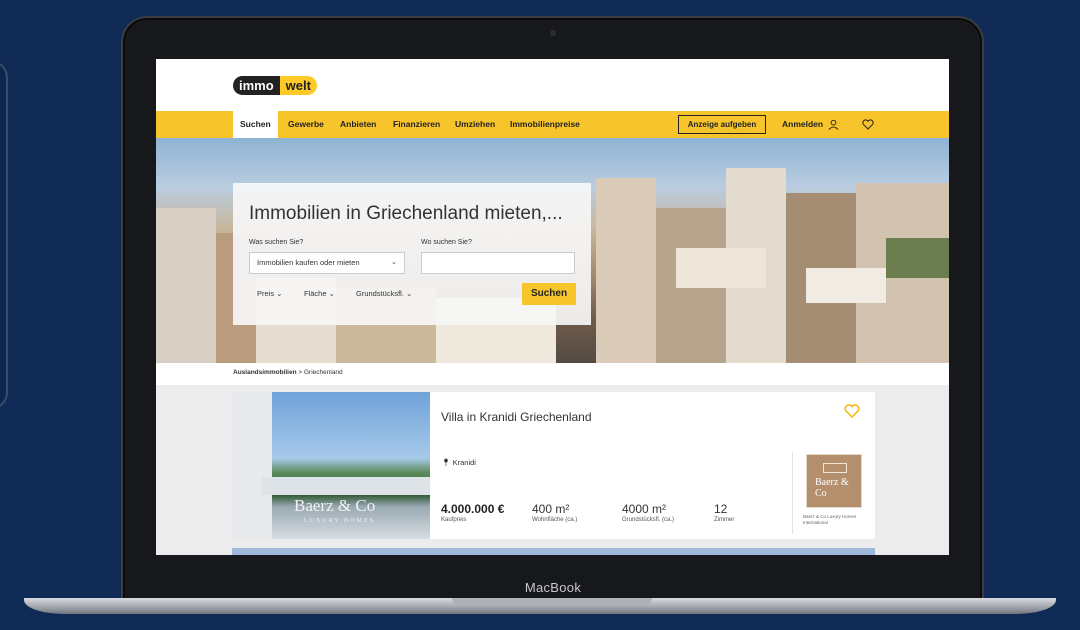 This screenshot has width=1080, height=630. Describe the element at coordinates (545, 124) in the screenshot. I see `nav-item-immobilienpreise: Immobilienpreise` at that location.